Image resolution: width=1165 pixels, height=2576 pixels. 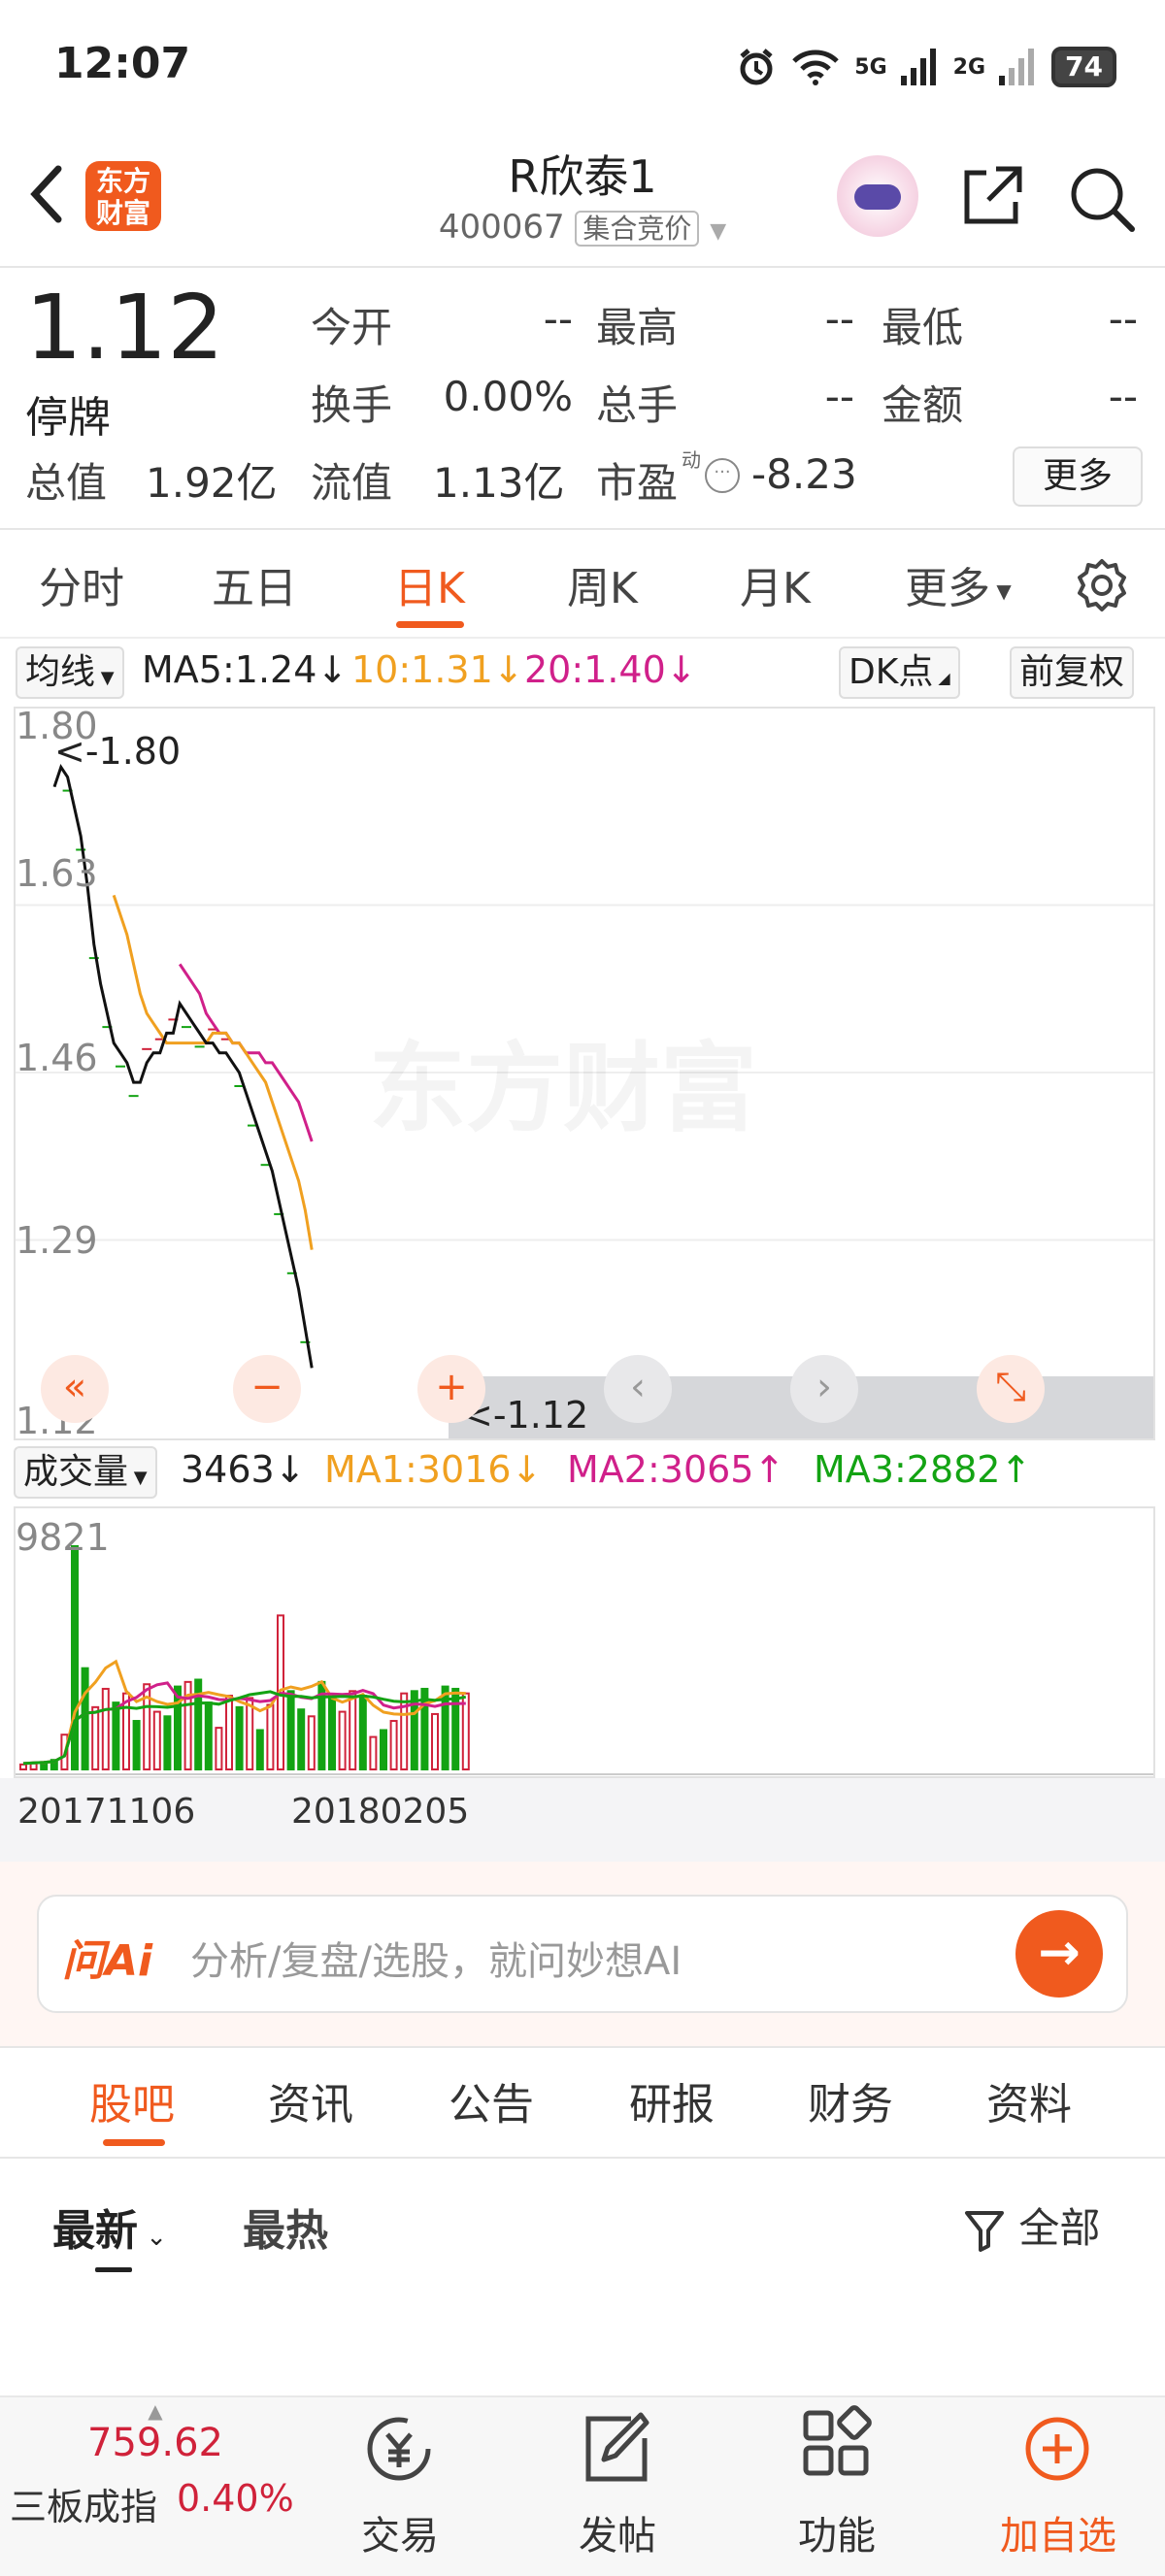 What do you see at coordinates (839, 319) in the screenshot?
I see `quote-value-high: --` at bounding box center [839, 319].